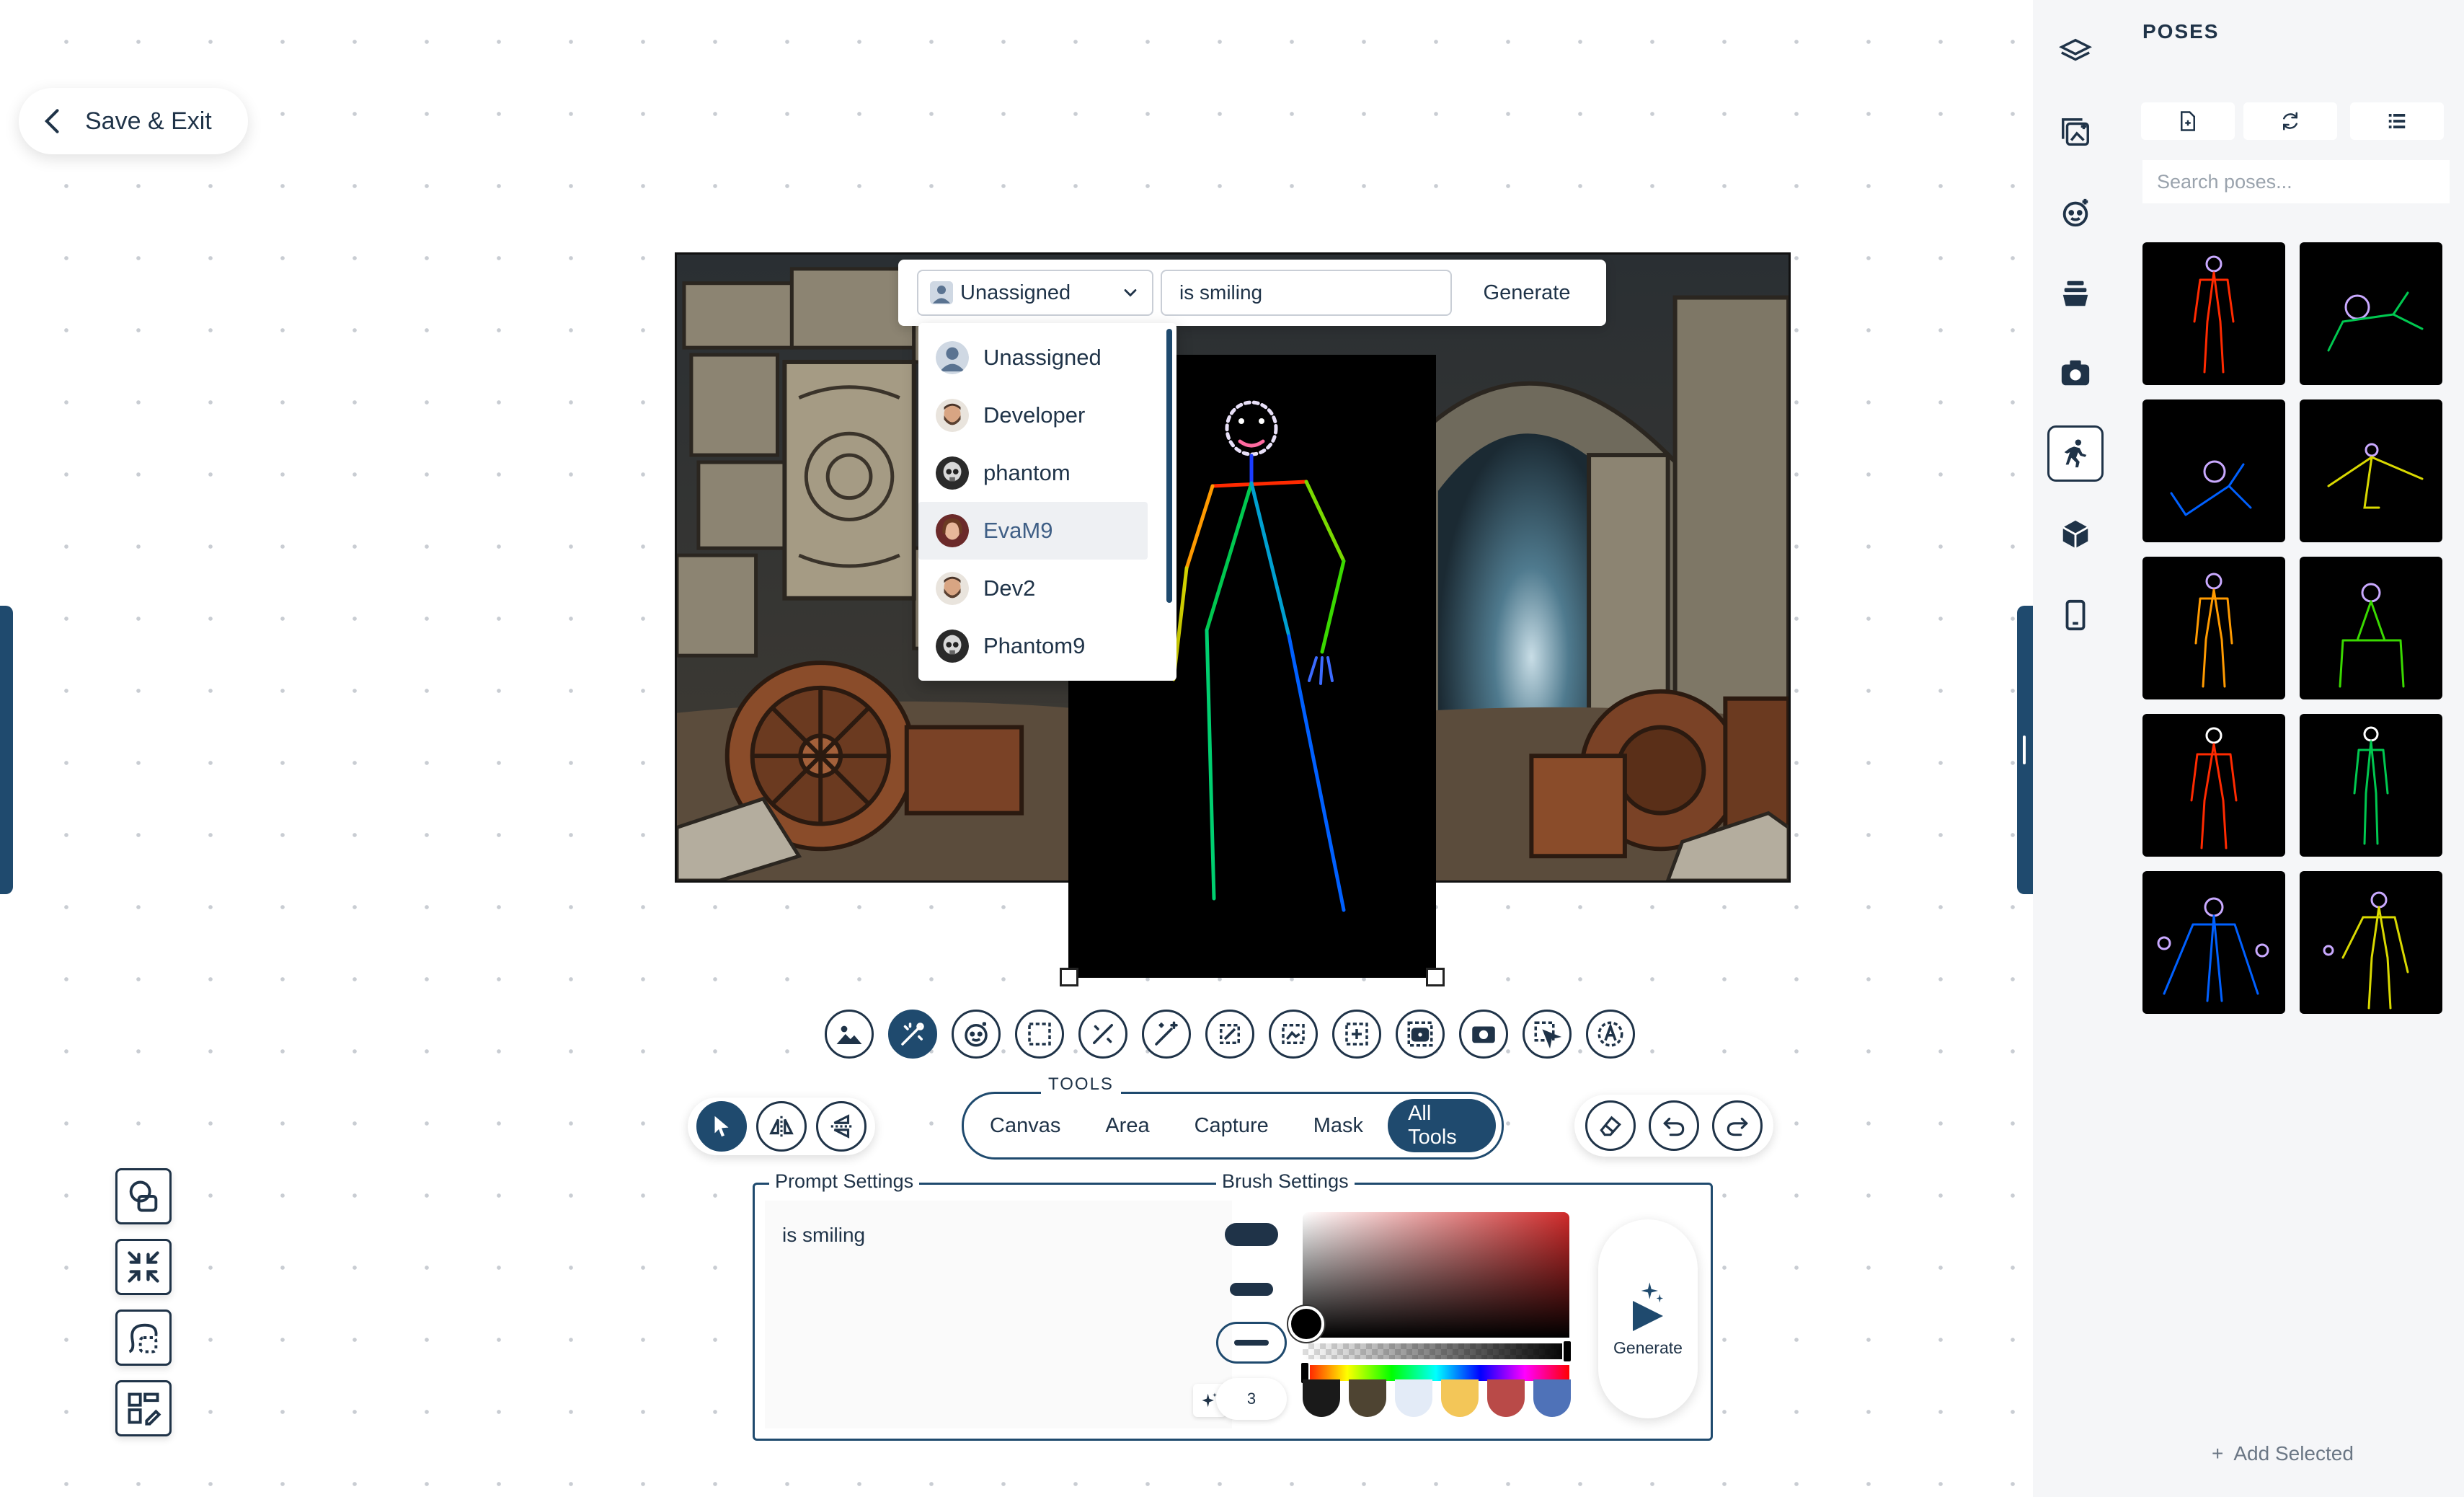 This screenshot has height=1497, width=2464. I want to click on tools-tab-area: Area, so click(1127, 1125).